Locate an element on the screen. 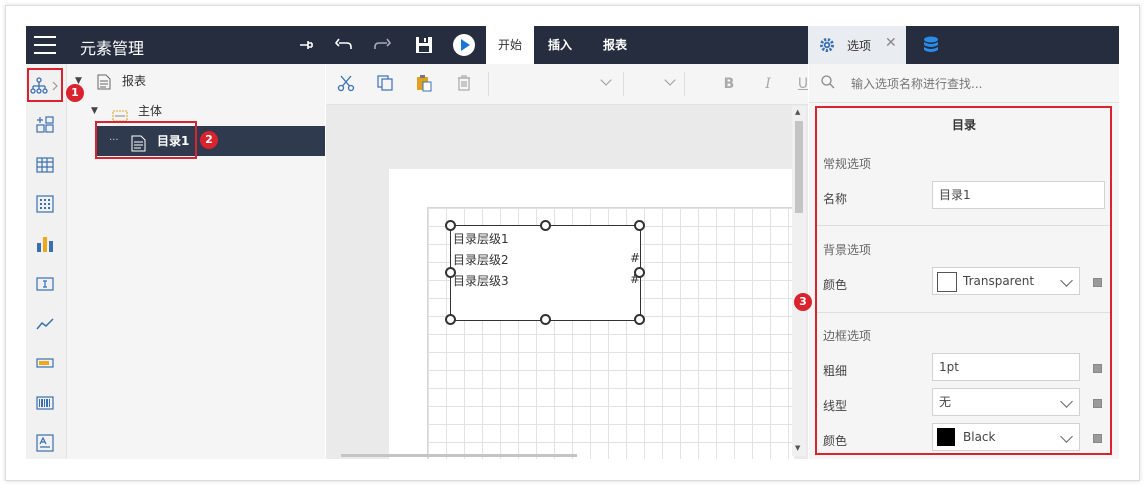  line-chart-icon is located at coordinates (45, 324).